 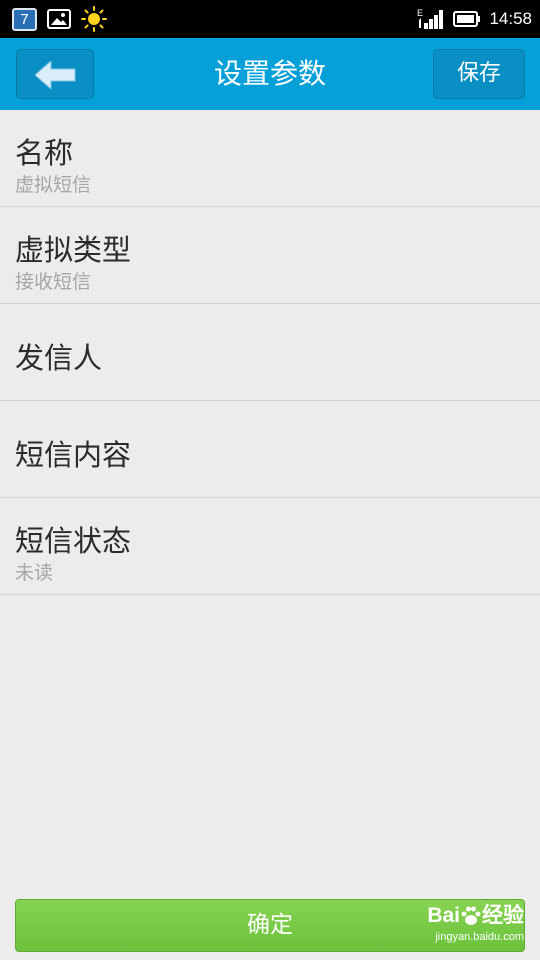 What do you see at coordinates (270, 546) in the screenshot?
I see `settings-item-sms-status: 短信状态 未读` at bounding box center [270, 546].